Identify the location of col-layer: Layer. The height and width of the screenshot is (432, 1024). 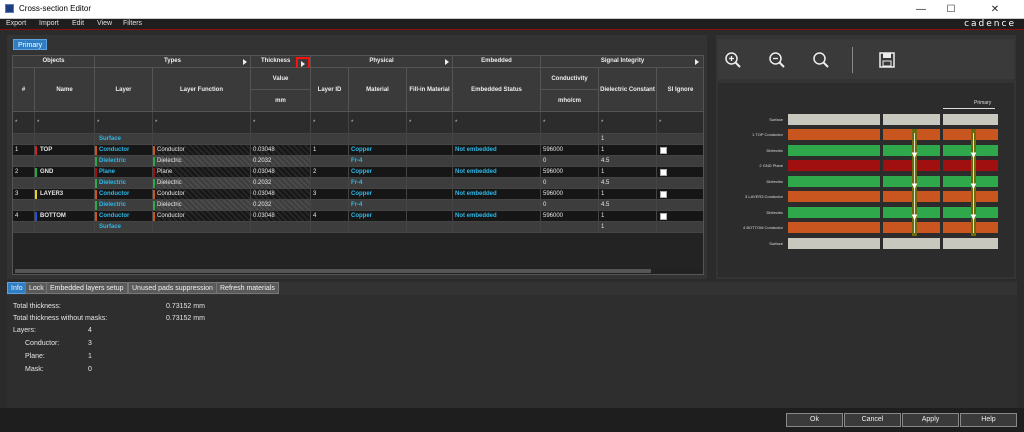
(124, 90).